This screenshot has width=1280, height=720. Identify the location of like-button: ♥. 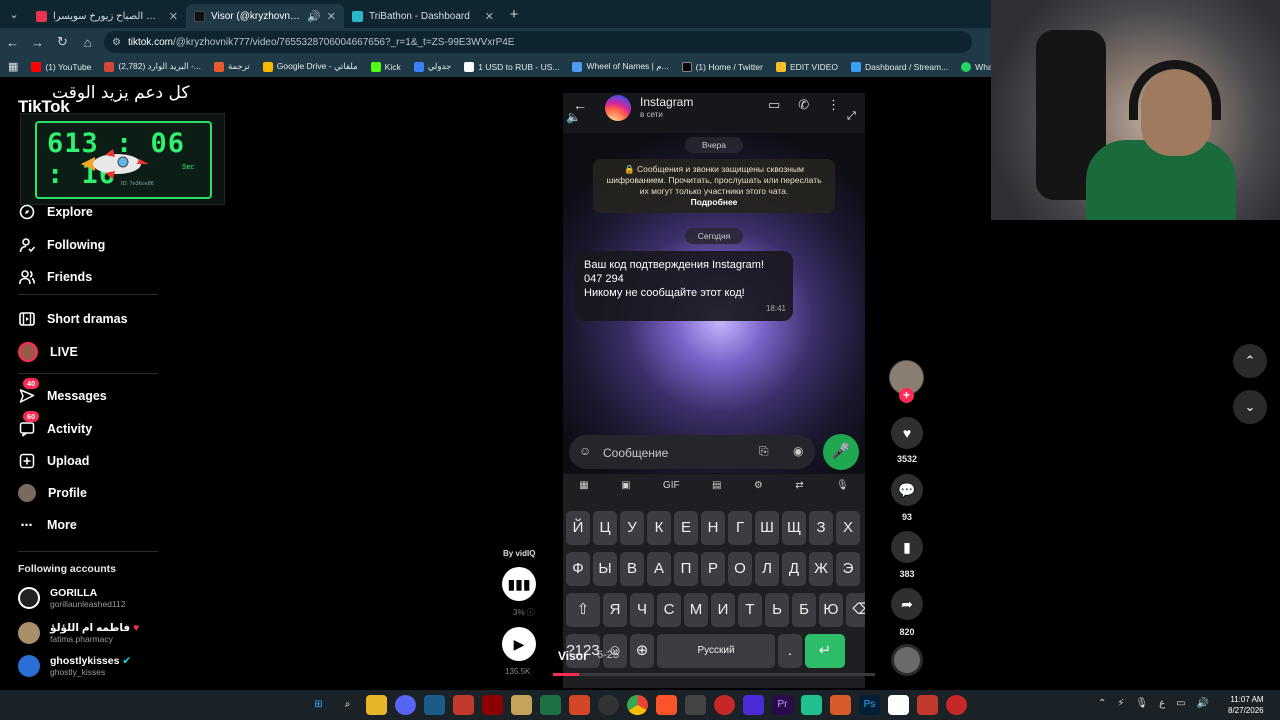
(907, 433).